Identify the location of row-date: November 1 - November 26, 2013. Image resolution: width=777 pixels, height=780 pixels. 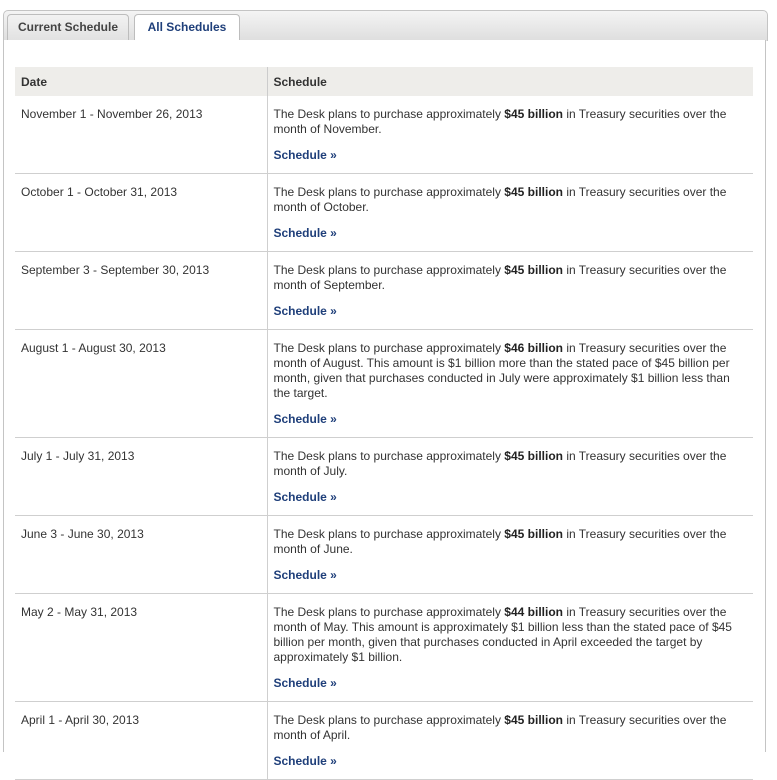
(141, 135).